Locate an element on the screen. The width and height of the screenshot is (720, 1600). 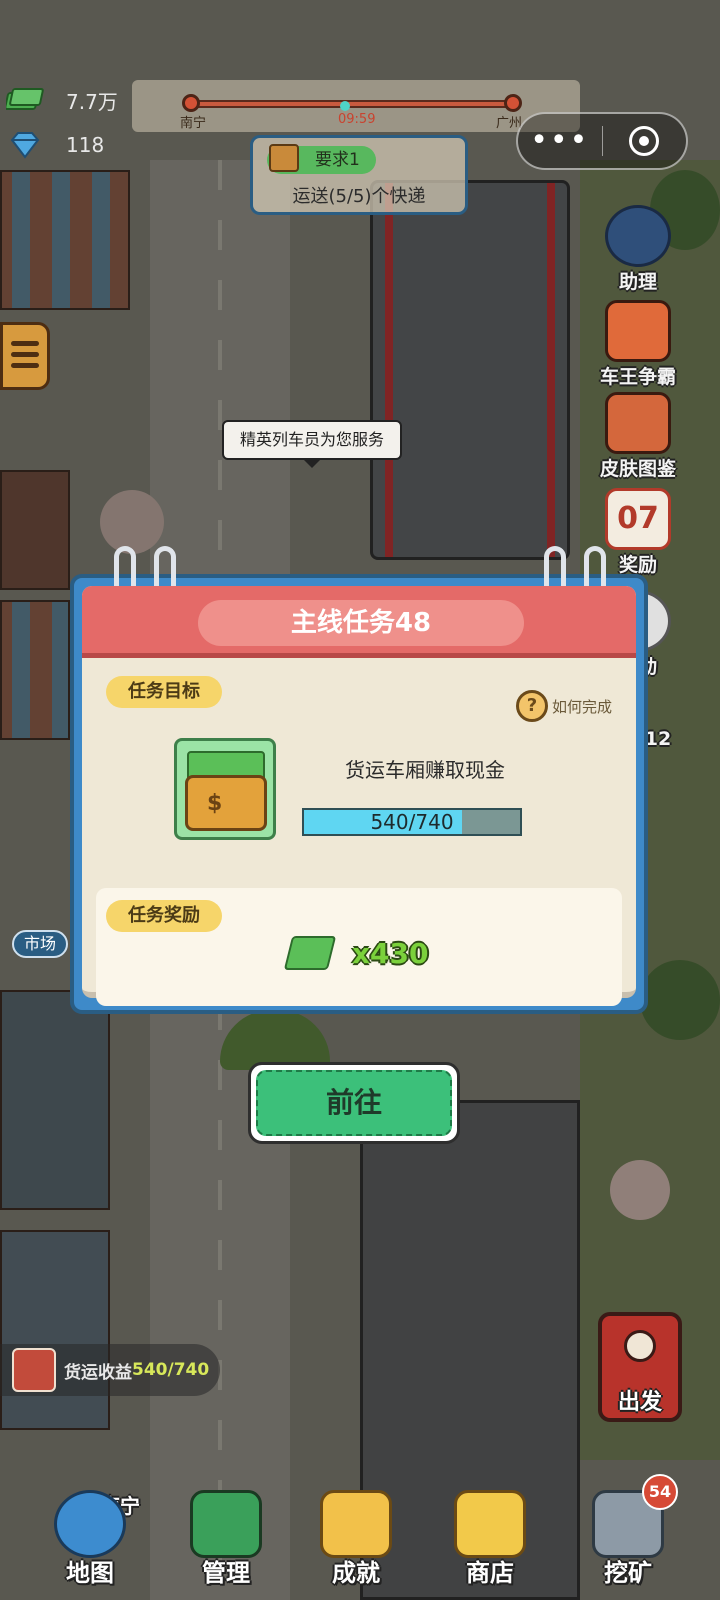
cash-stack-icon is located at coordinates (310, 953).